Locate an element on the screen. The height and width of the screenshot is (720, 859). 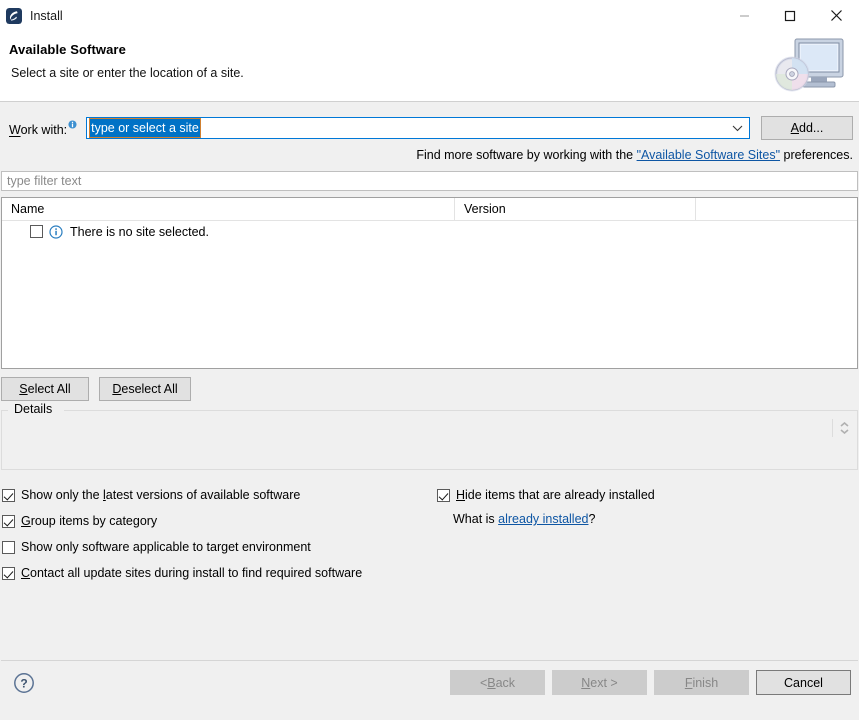
deselect-all-mnemonic: D is located at coordinates (117, 389).